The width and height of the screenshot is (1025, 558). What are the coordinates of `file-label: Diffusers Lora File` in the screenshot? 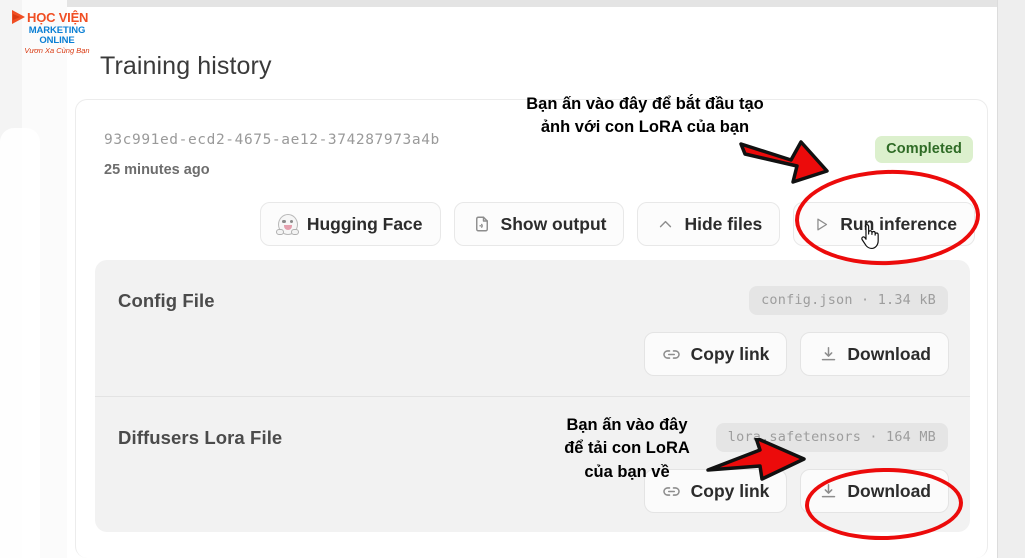 It's located at (200, 437).